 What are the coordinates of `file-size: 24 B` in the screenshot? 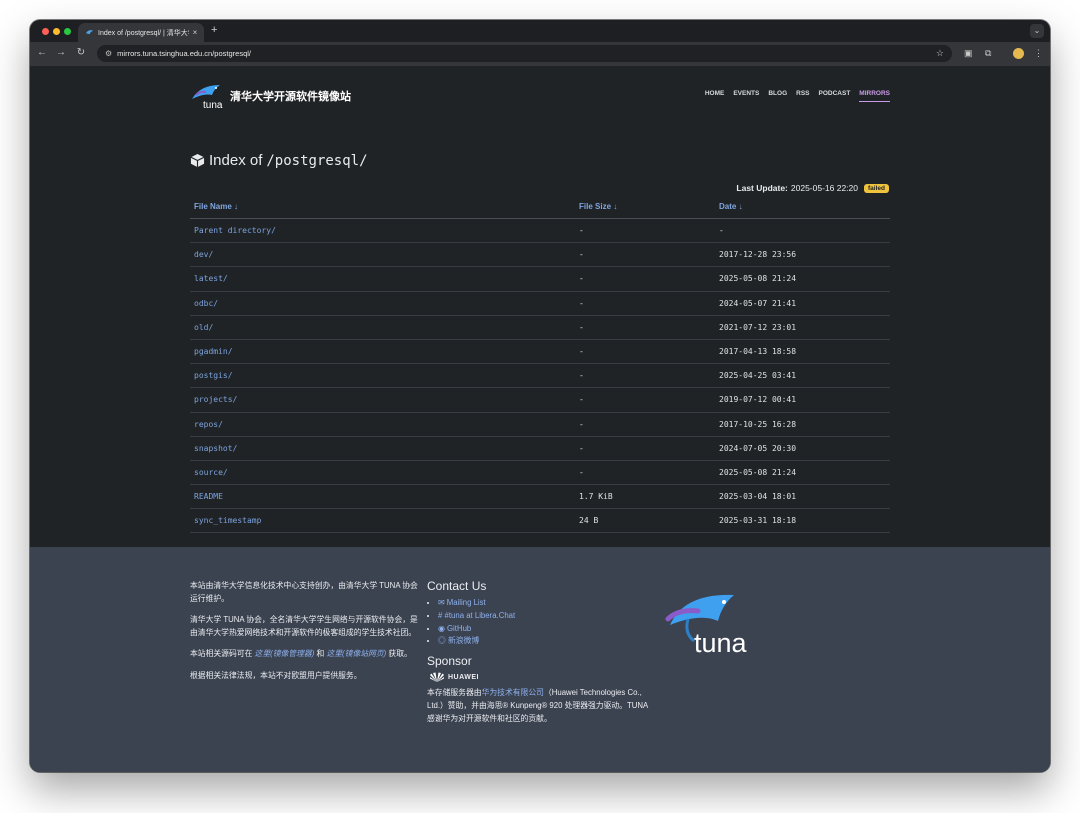 It's located at (645, 521).